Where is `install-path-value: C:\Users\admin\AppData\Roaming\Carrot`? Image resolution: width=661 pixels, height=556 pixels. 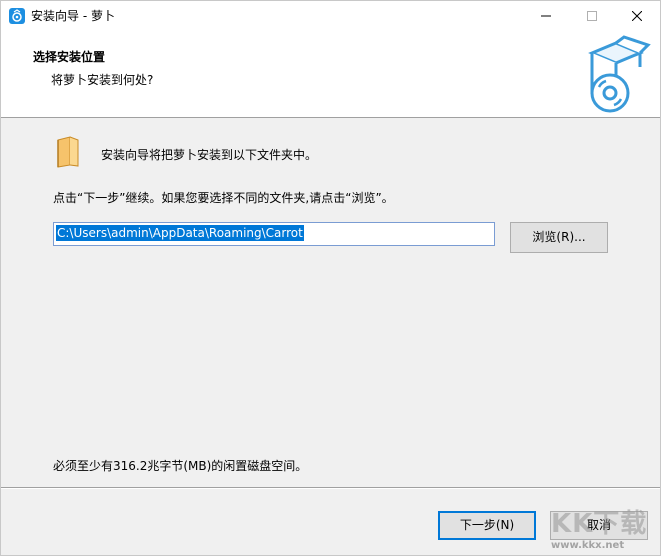 install-path-value: C:\Users\admin\AppData\Roaming\Carrot is located at coordinates (180, 233).